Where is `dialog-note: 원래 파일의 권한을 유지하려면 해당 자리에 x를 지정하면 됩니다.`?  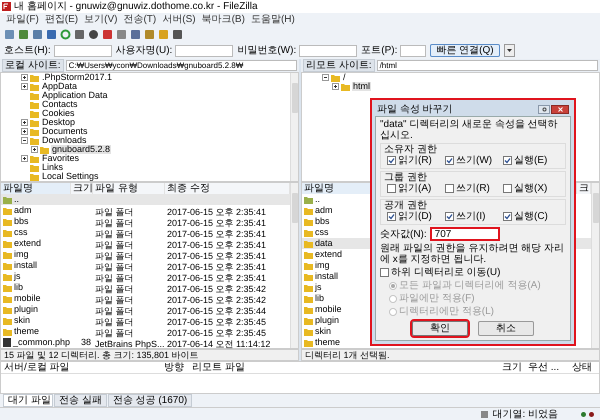
dialog-note: 원래 파일의 권한을 유지하려면 해당 자리에 x를 지정하면 됩니다. is located at coordinates (472, 254).